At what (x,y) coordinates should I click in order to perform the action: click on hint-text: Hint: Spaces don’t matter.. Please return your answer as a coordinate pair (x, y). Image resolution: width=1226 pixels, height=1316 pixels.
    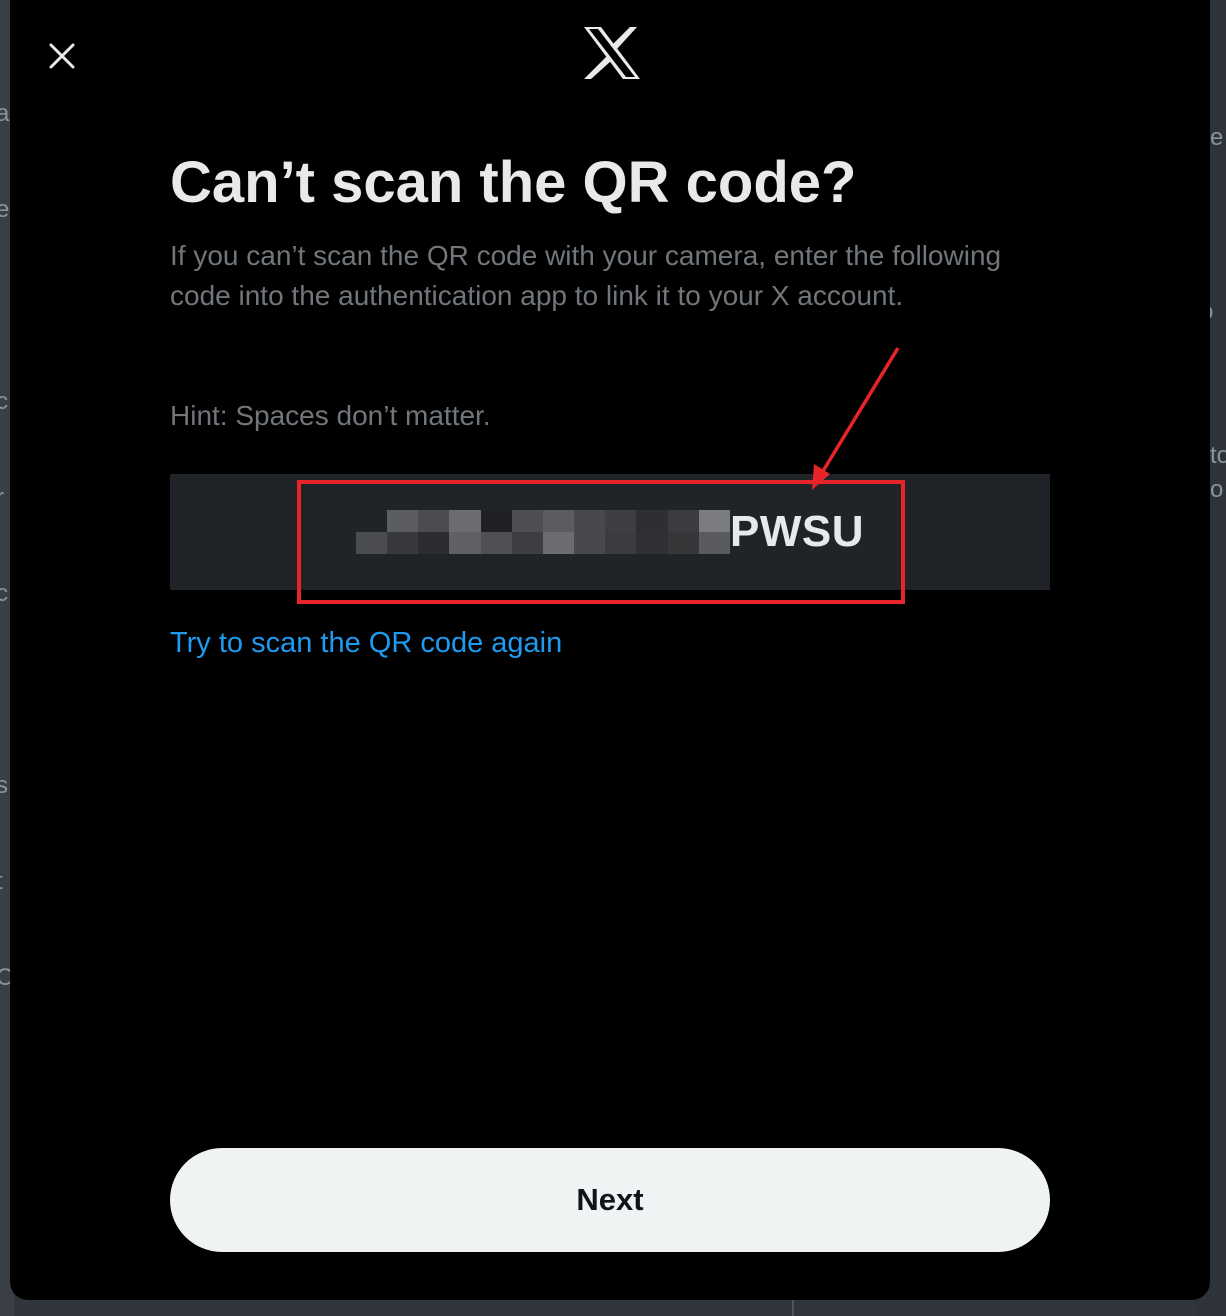
    Looking at the image, I should click on (330, 415).